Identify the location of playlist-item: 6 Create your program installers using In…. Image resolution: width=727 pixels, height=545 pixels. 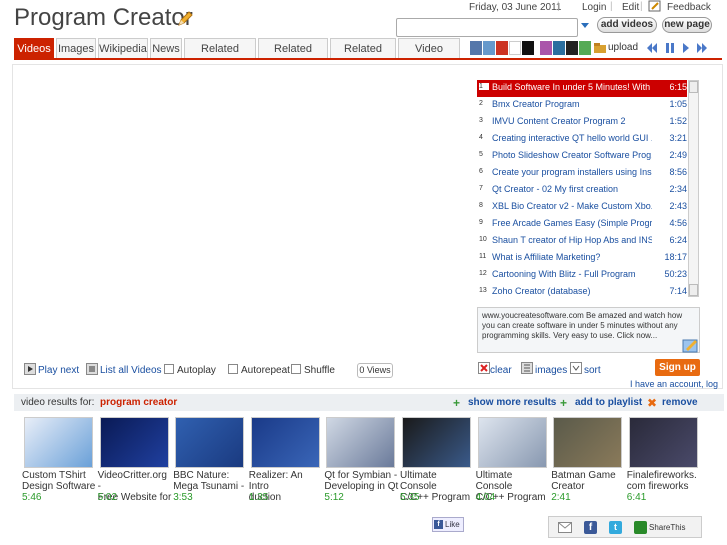
(582, 173).